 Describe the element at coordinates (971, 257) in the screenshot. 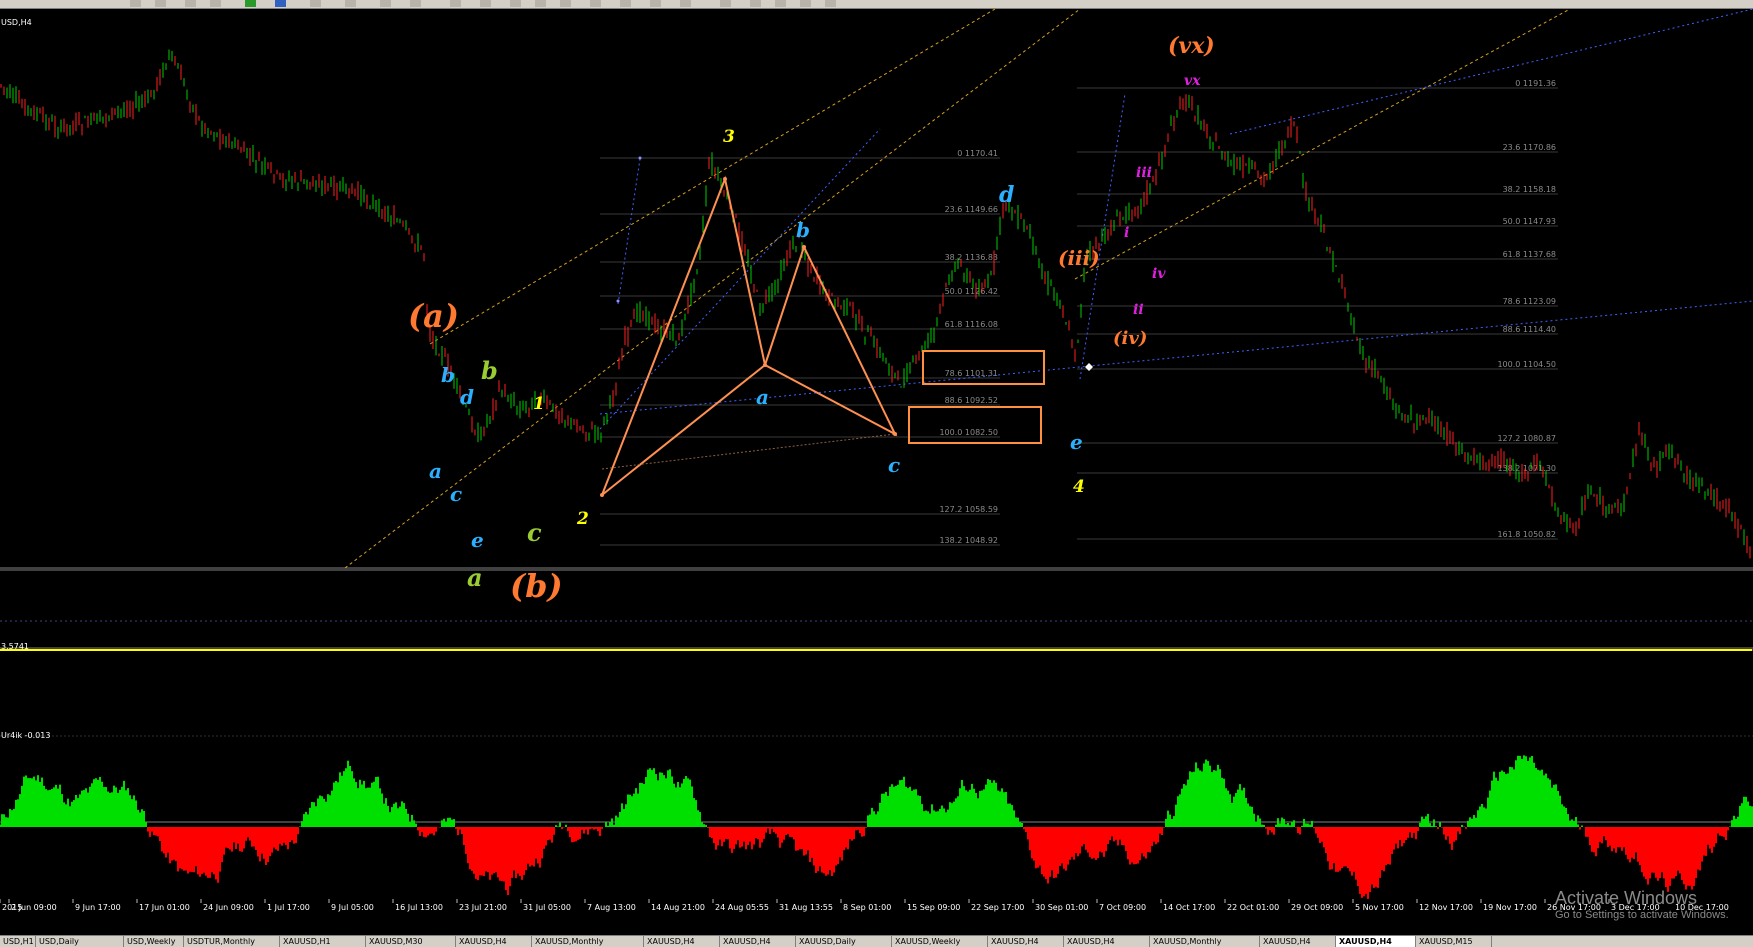

I see `fib-label: 38.2 1136.83` at that location.